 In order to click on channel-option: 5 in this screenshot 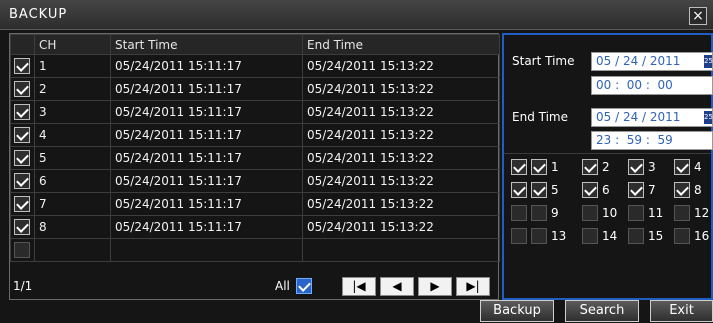, I will do `click(545, 191)`.